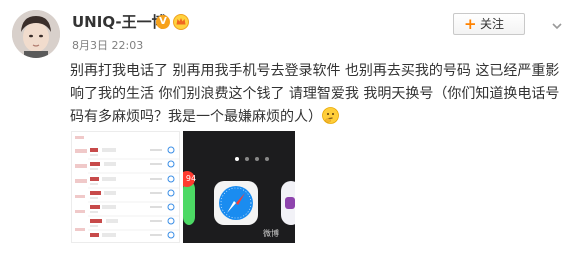  I want to click on verified-badge-icon: V, so click(163, 22).